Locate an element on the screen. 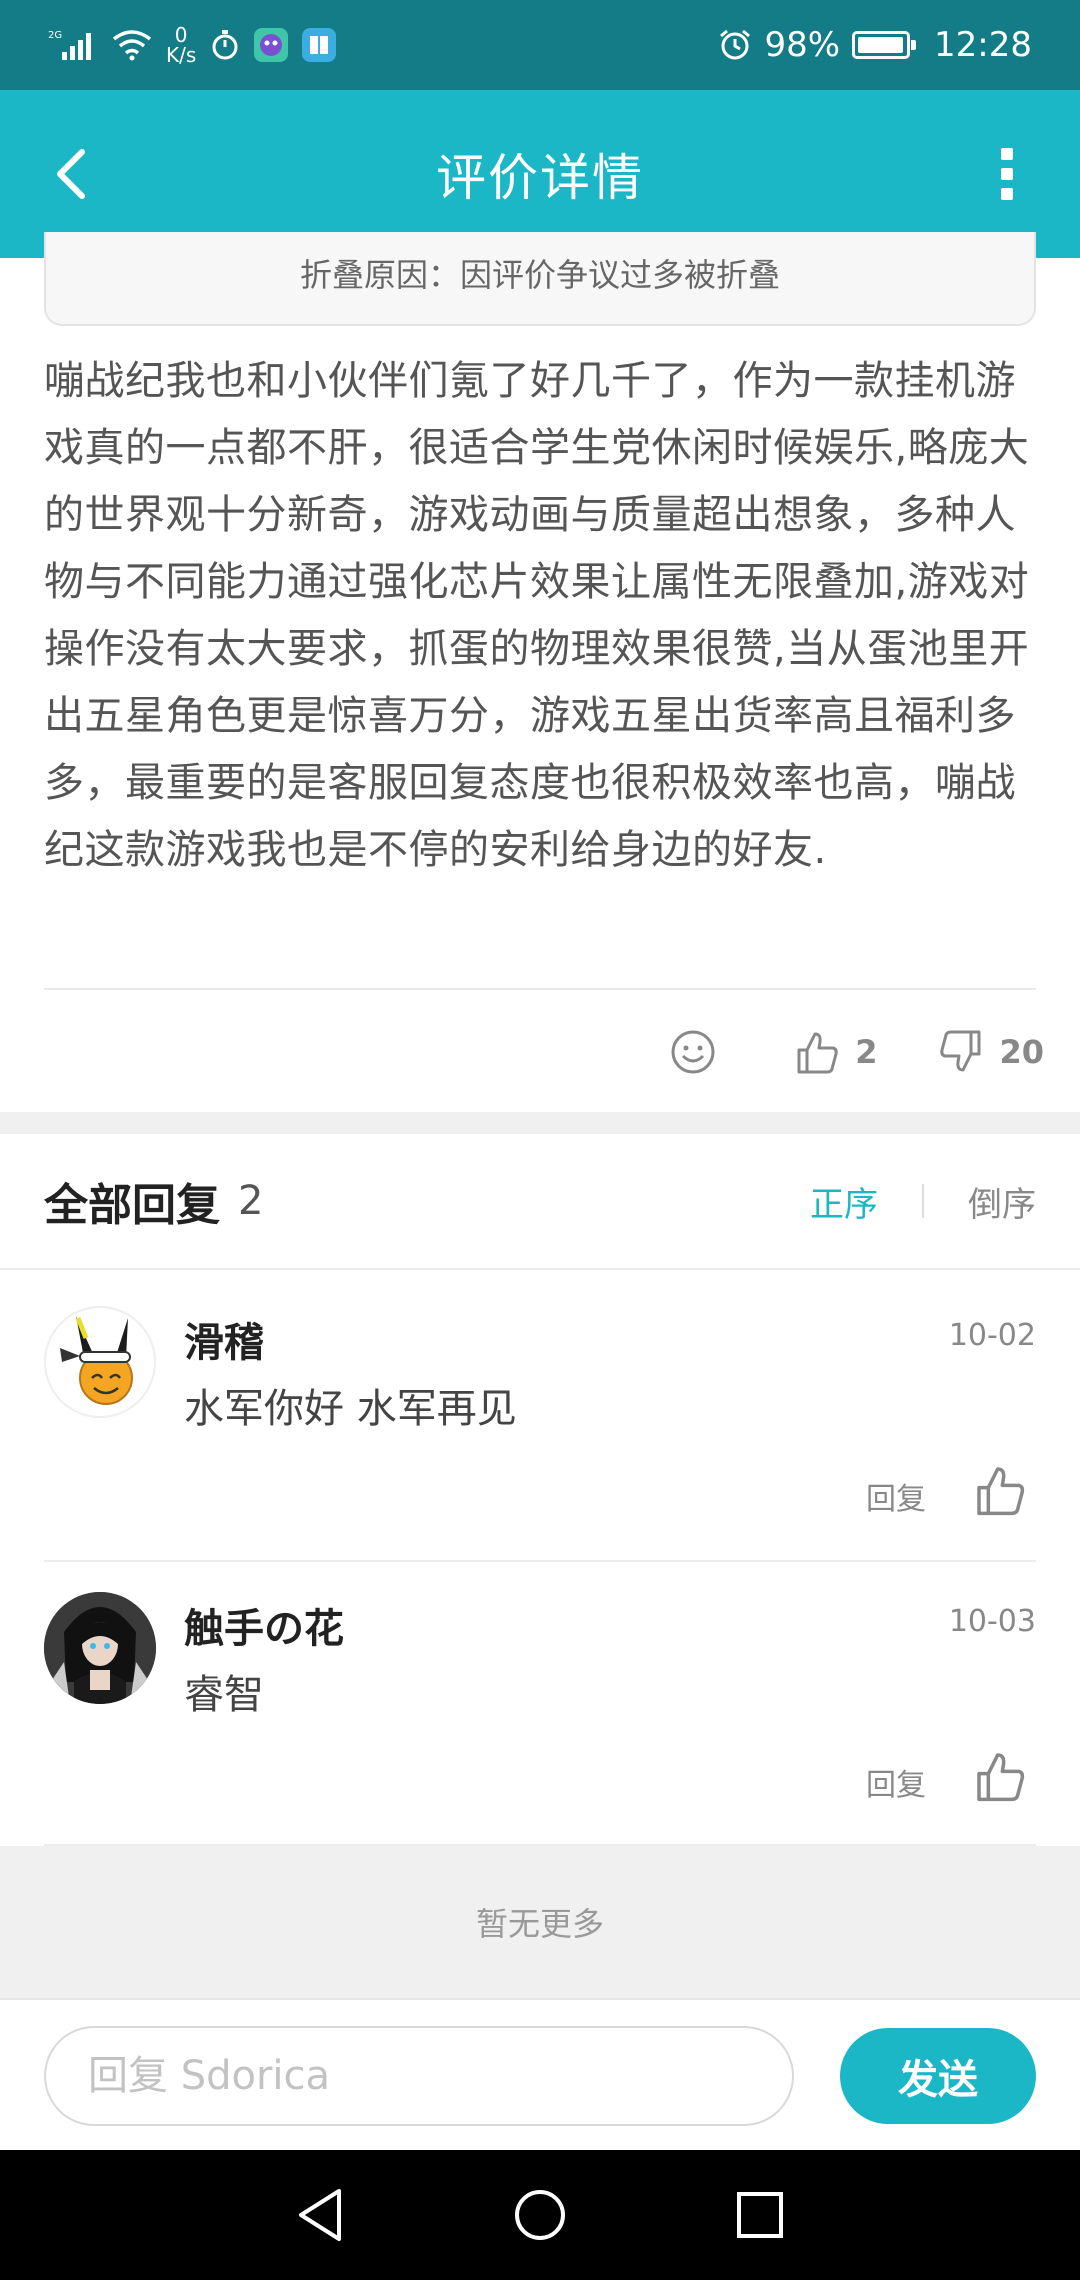  nav-home-button is located at coordinates (540, 2215).